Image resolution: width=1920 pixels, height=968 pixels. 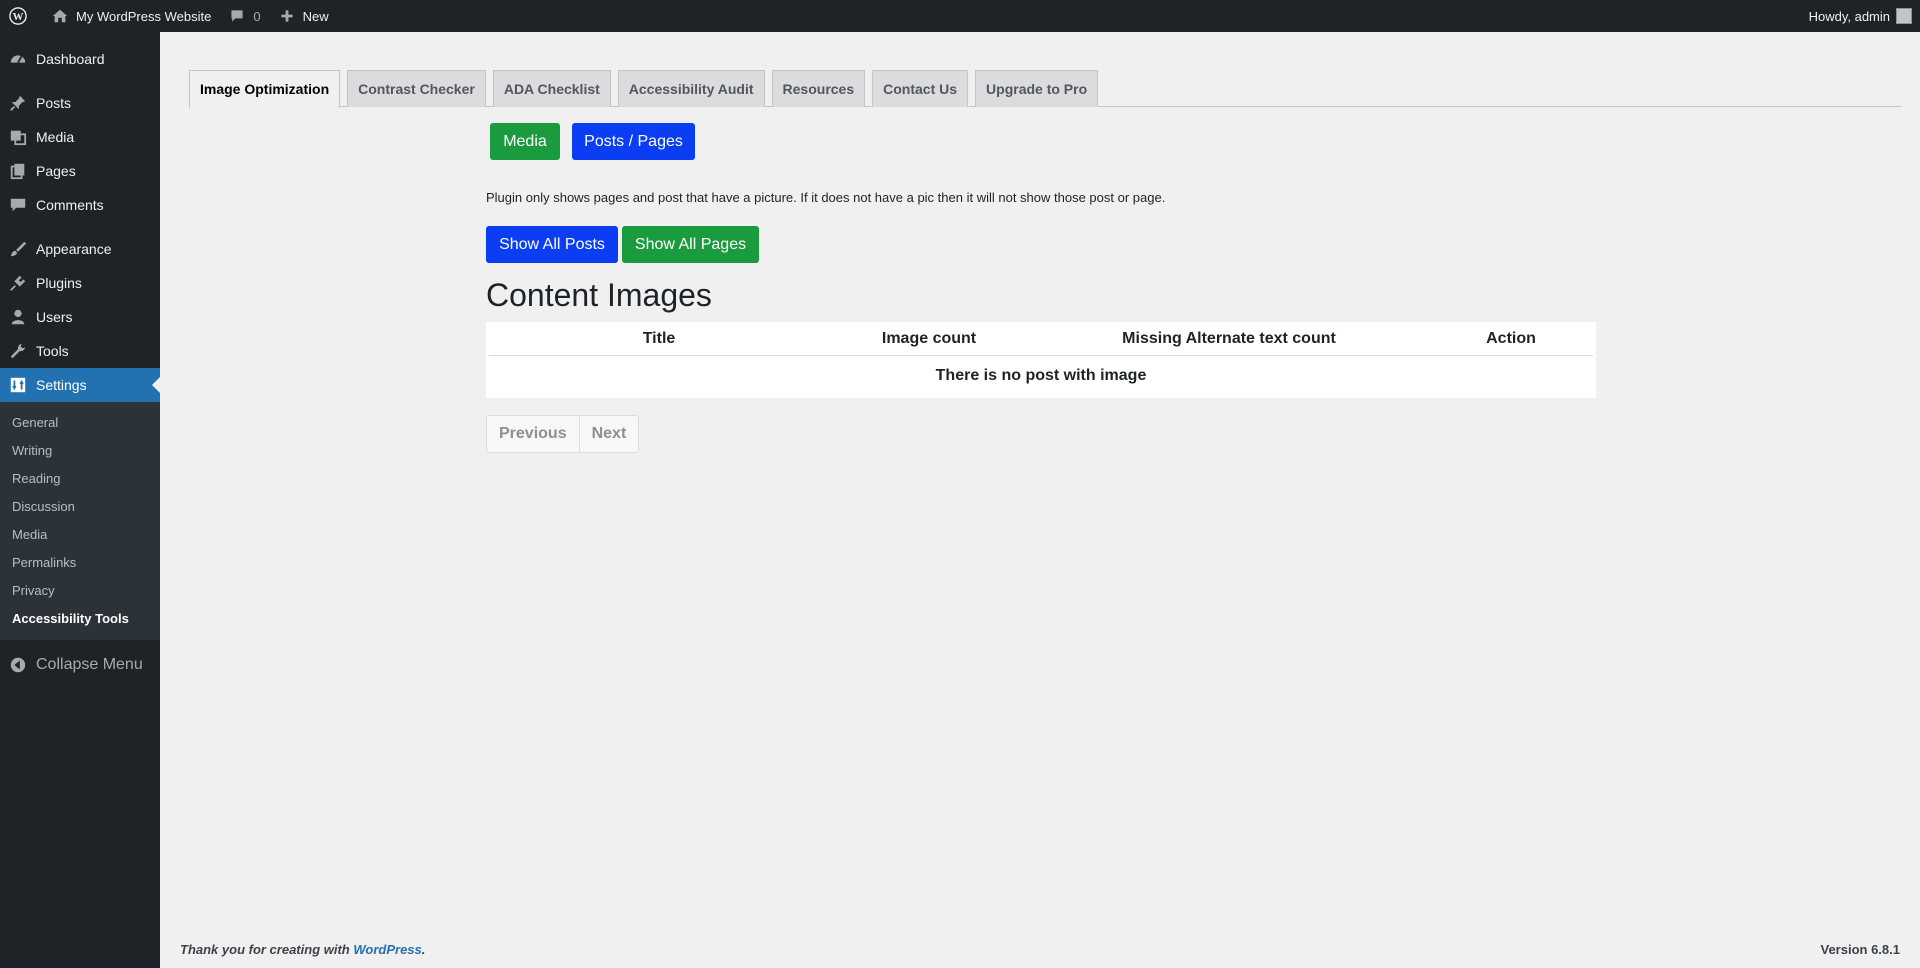 I want to click on content-images-heading: Content Images, so click(x=599, y=295).